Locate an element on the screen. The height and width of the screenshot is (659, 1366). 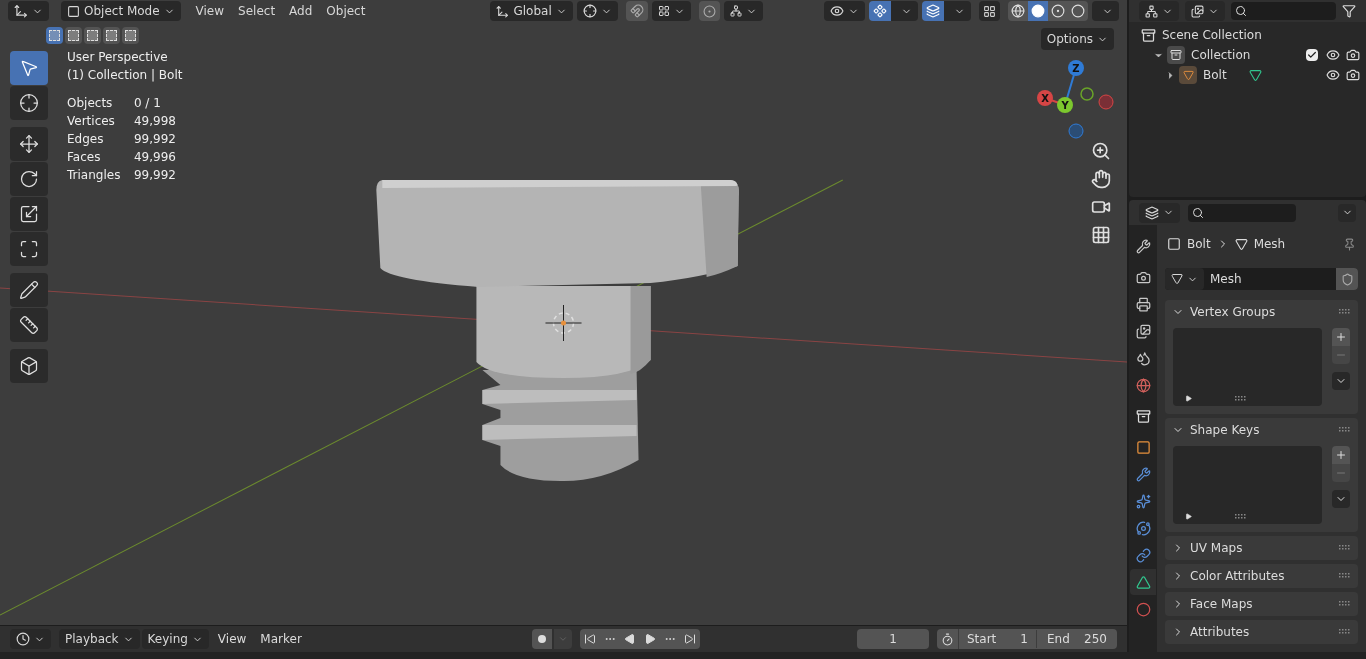
mesh-browse-dropdown is located at coordinates (1184, 279).